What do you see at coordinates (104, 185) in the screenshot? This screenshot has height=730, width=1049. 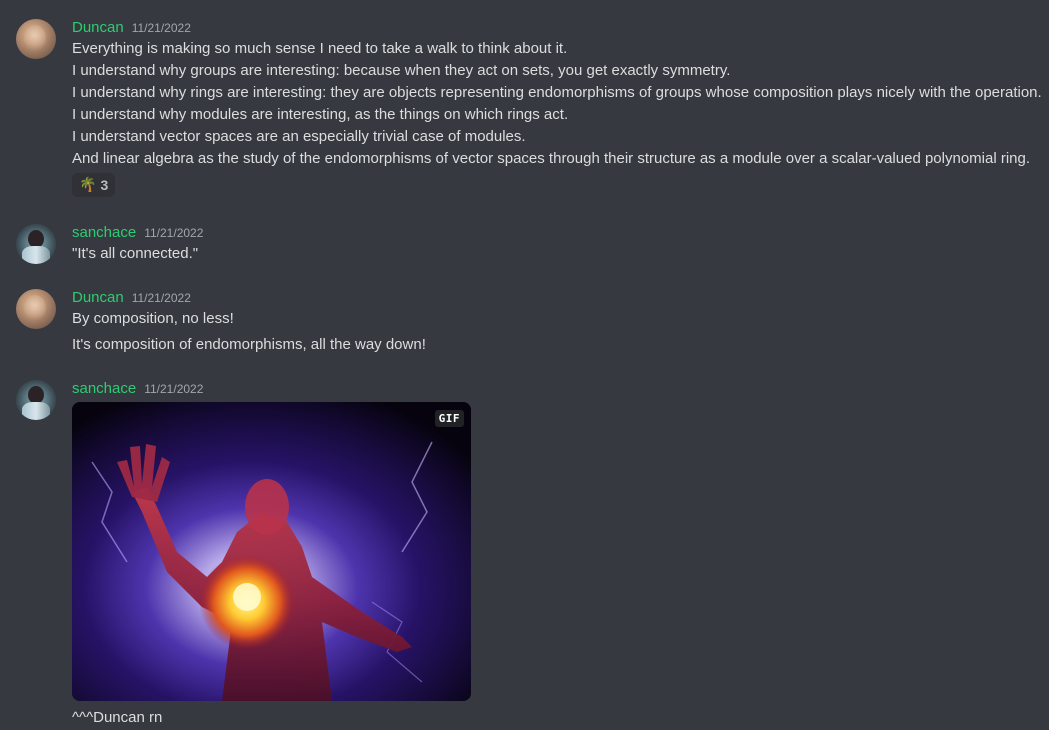 I see `reaction-count: 3` at bounding box center [104, 185].